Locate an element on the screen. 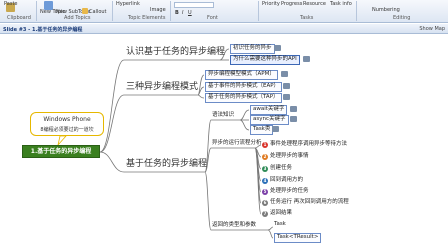  image-button: Image is located at coordinates (158, 10).